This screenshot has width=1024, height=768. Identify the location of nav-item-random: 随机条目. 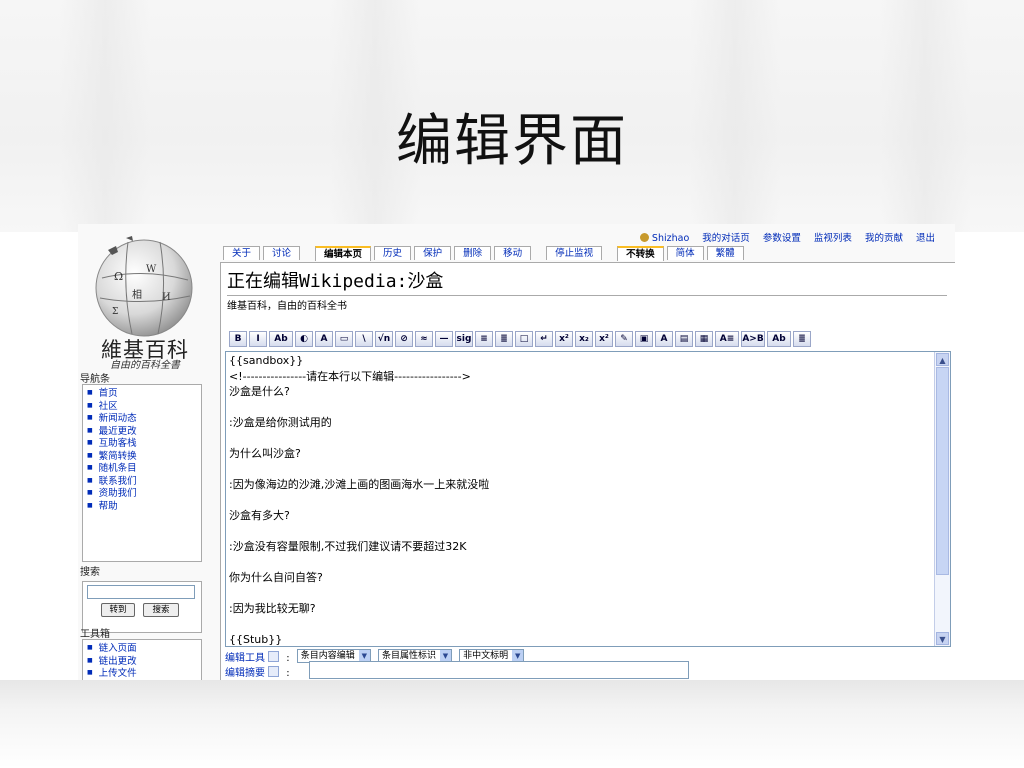
(144, 468).